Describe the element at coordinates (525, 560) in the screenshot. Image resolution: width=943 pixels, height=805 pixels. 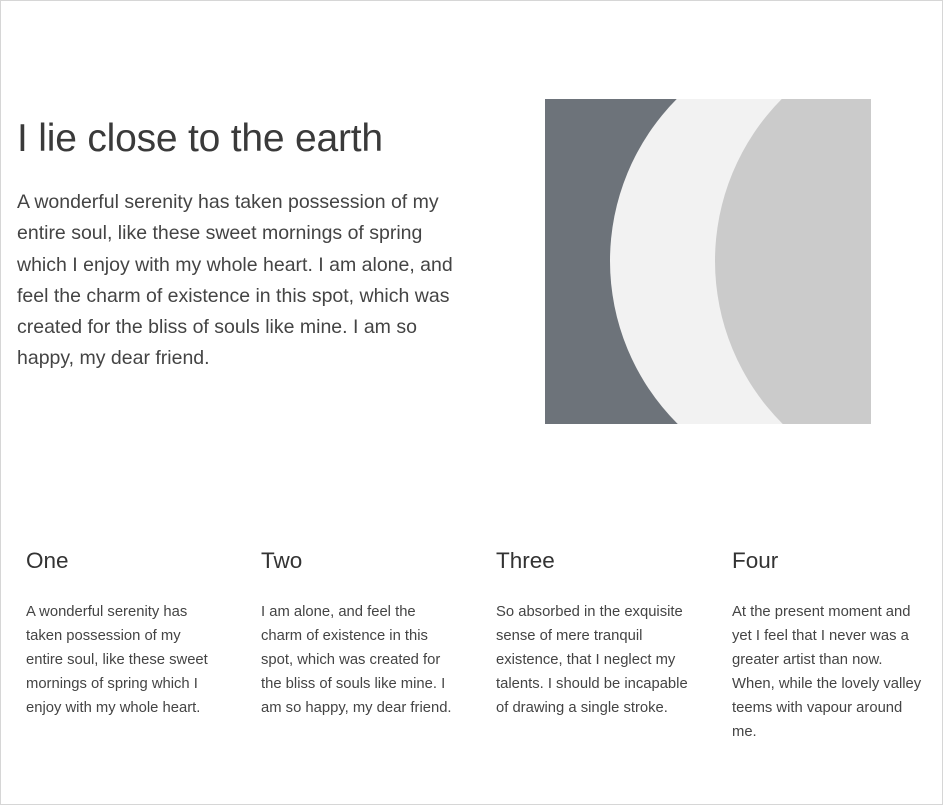
I see `feature-title: Three` at that location.